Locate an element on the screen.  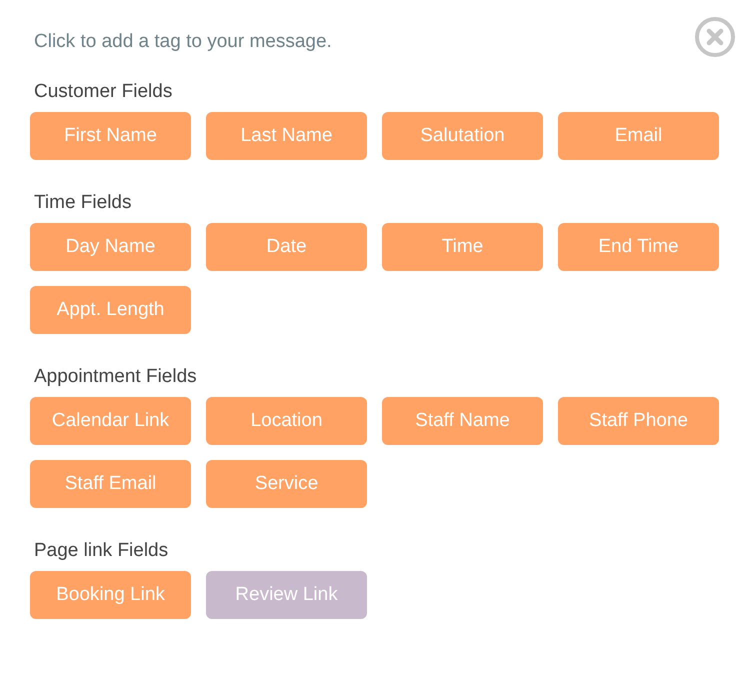
tag-button: Calendar Link is located at coordinates (110, 421).